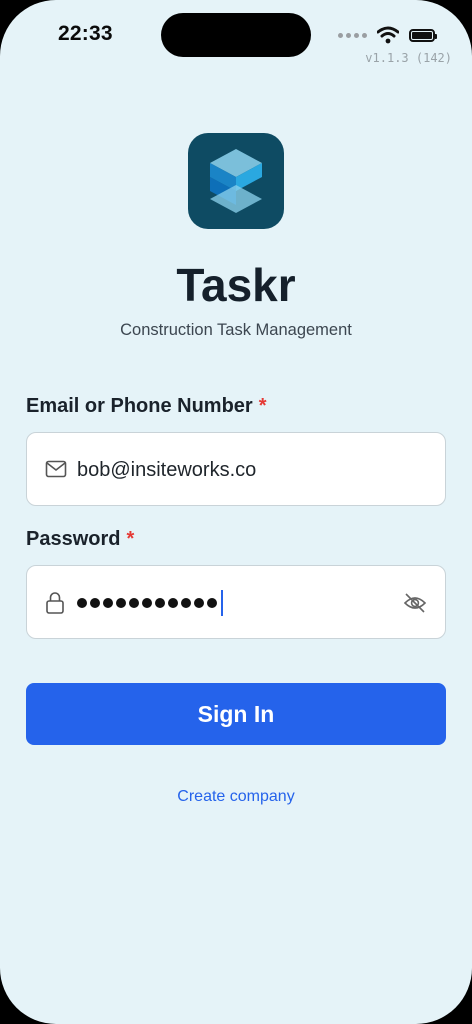 The height and width of the screenshot is (1024, 472). I want to click on wifi-icon, so click(388, 35).